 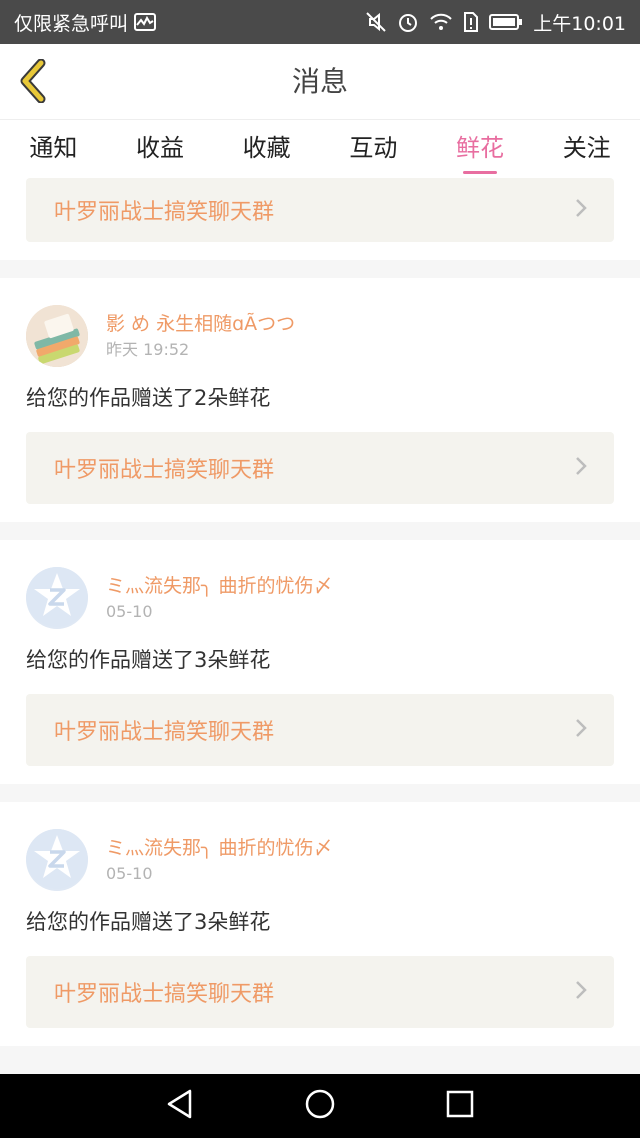 What do you see at coordinates (71, 23) in the screenshot?
I see `carrier-text: 仅限紧急呼叫` at bounding box center [71, 23].